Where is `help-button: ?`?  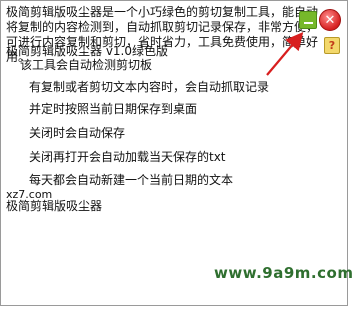 help-button: ? is located at coordinates (332, 45).